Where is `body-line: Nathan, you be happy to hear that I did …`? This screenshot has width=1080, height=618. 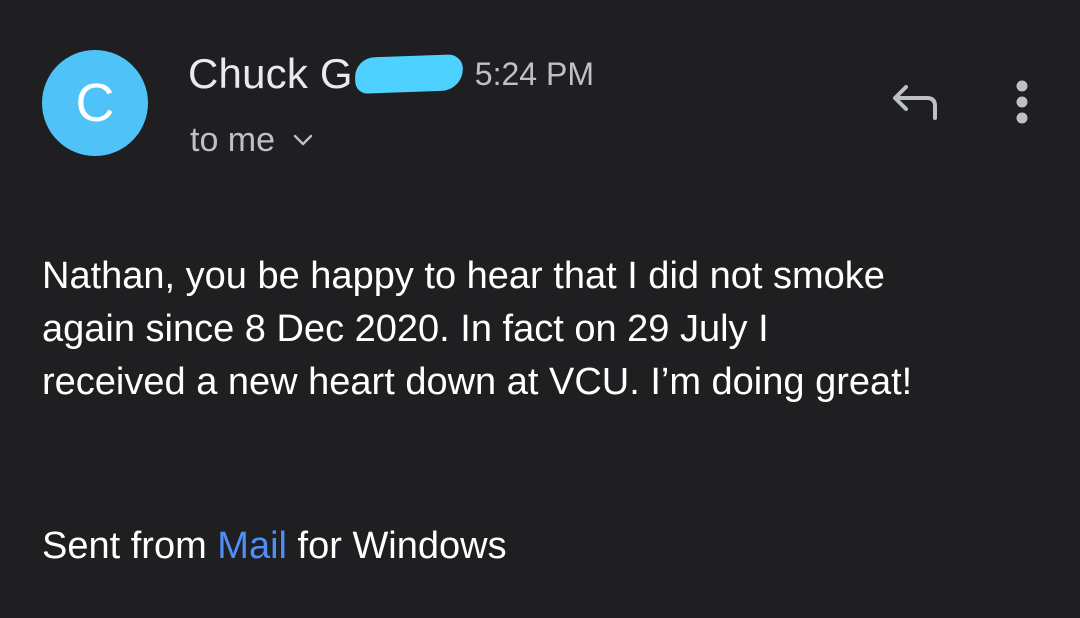 body-line: Nathan, you be happy to hear that I did … is located at coordinates (463, 276).